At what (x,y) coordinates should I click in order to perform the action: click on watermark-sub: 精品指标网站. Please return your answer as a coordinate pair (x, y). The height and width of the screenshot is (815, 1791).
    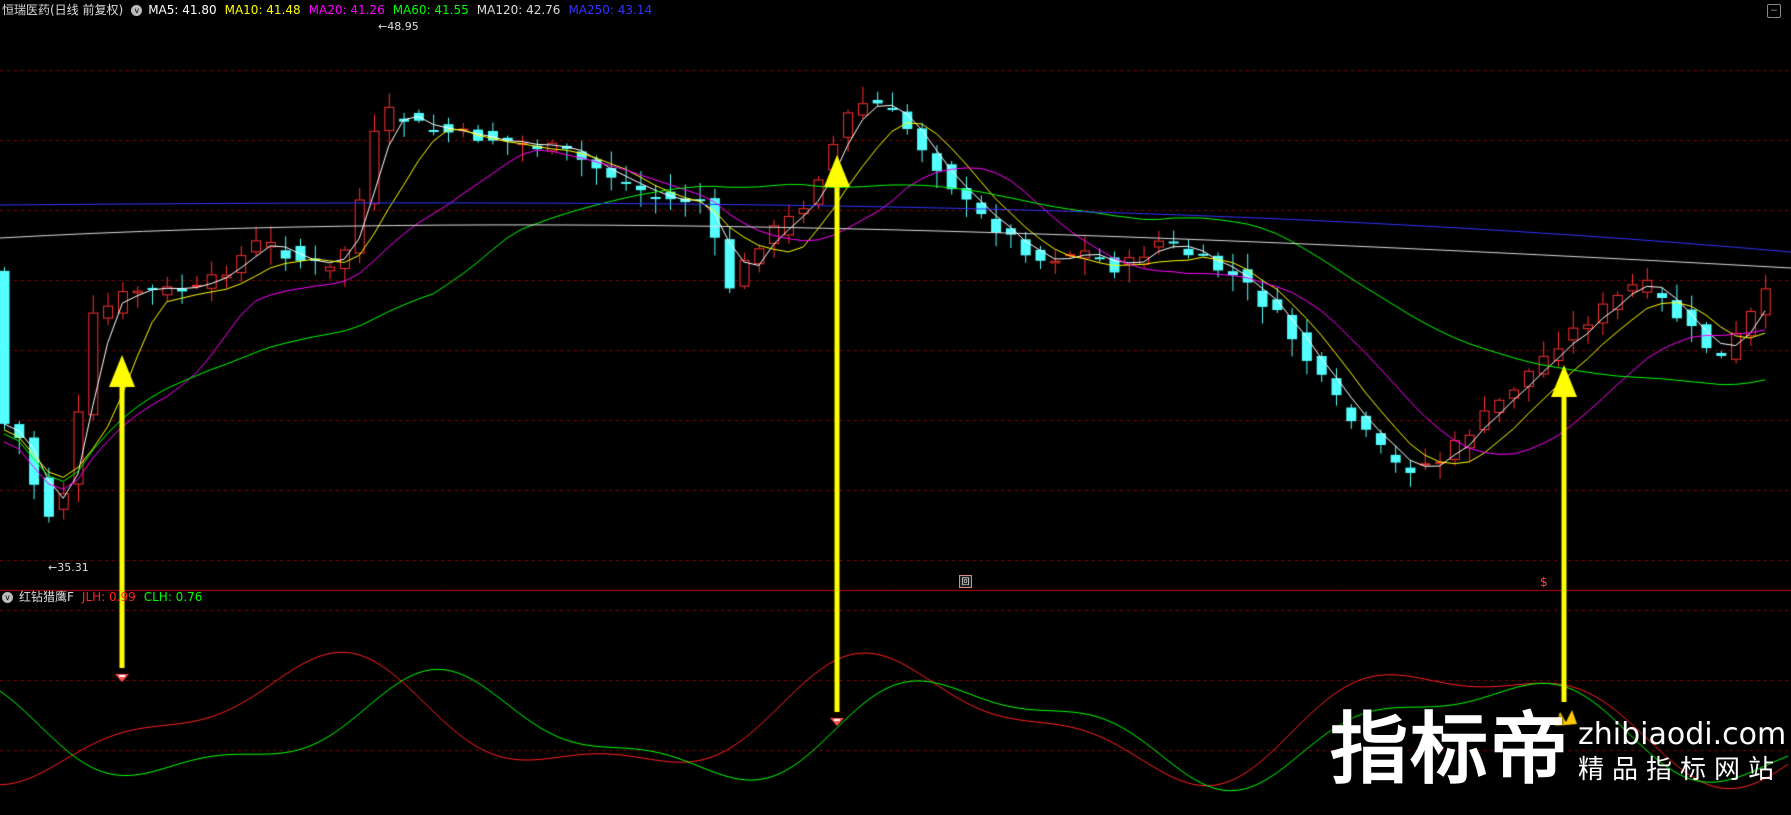
    Looking at the image, I should click on (1680, 770).